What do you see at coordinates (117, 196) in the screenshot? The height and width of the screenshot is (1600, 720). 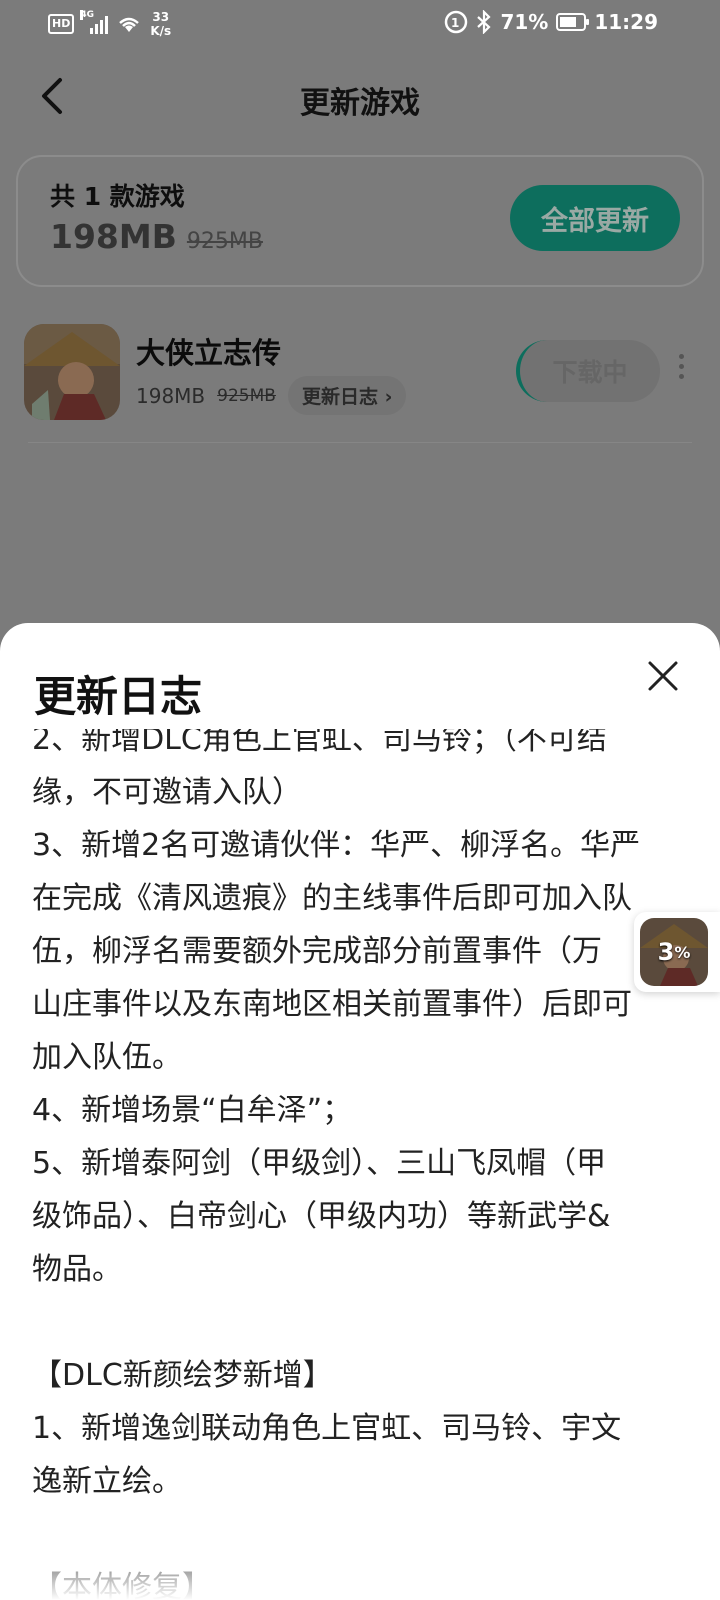 I see `game-count: 共 1 款游戏` at bounding box center [117, 196].